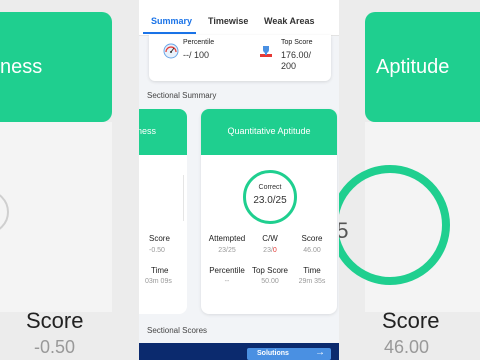  I want to click on previous-time-value: 03m 09s, so click(158, 281).